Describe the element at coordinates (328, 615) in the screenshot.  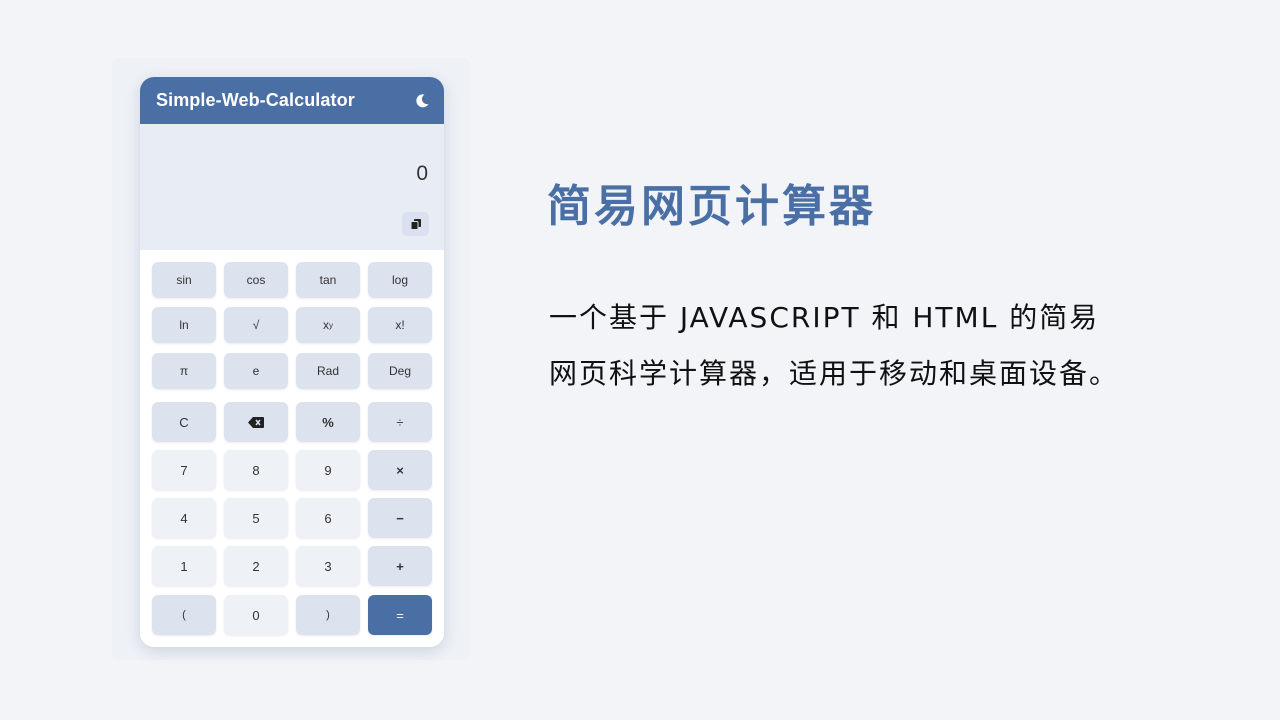
I see `right-paren-button: )` at that location.